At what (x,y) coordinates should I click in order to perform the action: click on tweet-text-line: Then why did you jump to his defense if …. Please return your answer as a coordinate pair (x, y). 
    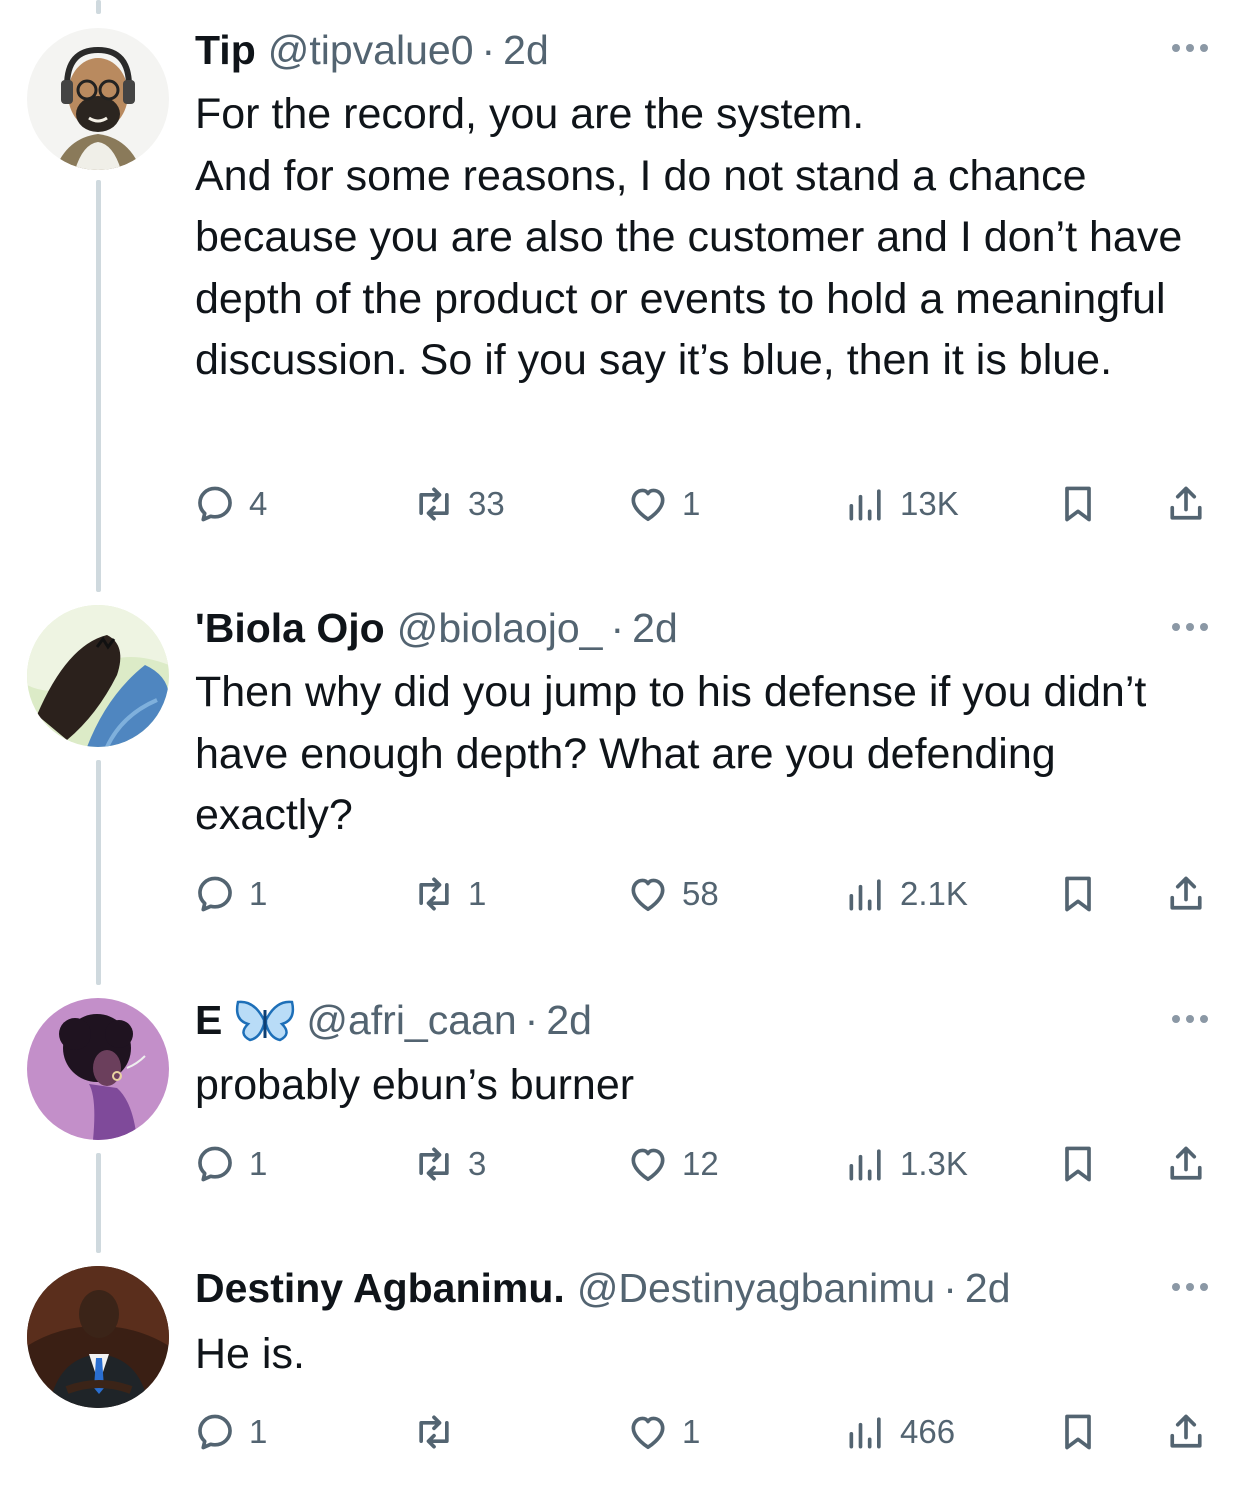
    Looking at the image, I should click on (671, 753).